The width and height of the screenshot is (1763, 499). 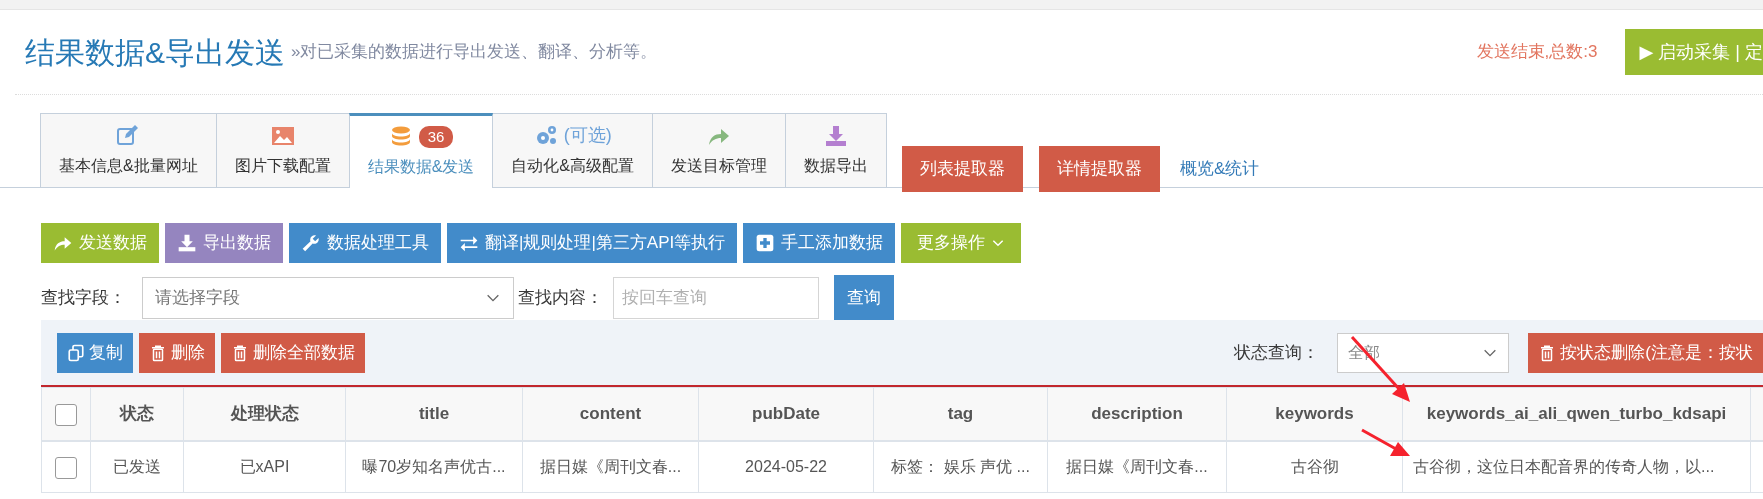 What do you see at coordinates (960, 414) in the screenshot?
I see `column-header: tag` at bounding box center [960, 414].